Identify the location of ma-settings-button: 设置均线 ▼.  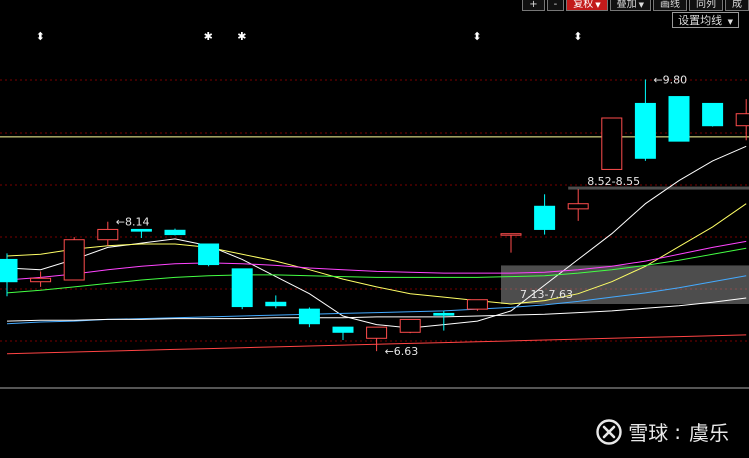
(705, 20).